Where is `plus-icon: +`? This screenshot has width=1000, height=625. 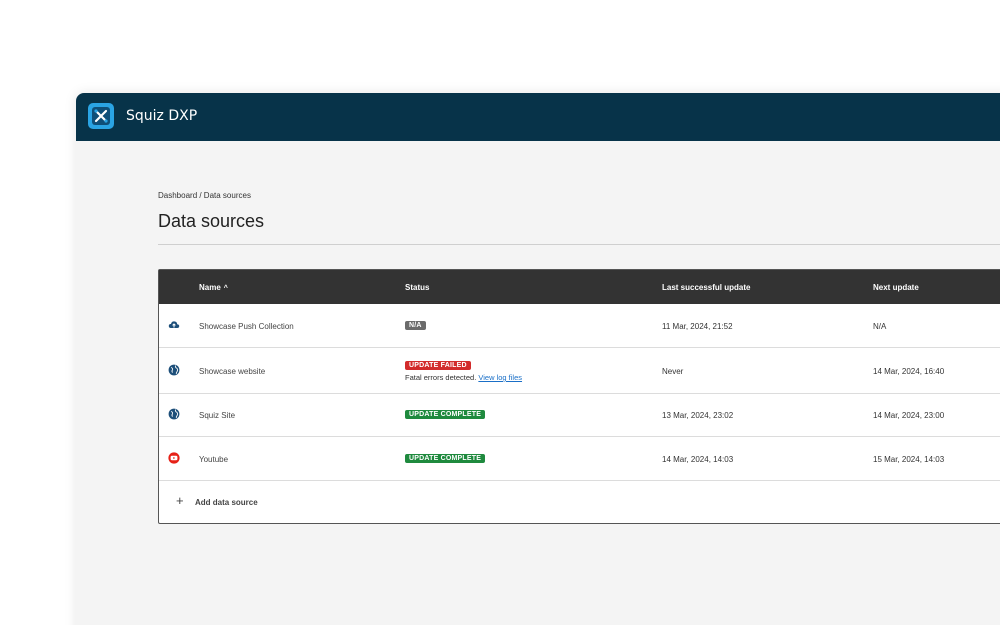
plus-icon: + is located at coordinates (180, 500).